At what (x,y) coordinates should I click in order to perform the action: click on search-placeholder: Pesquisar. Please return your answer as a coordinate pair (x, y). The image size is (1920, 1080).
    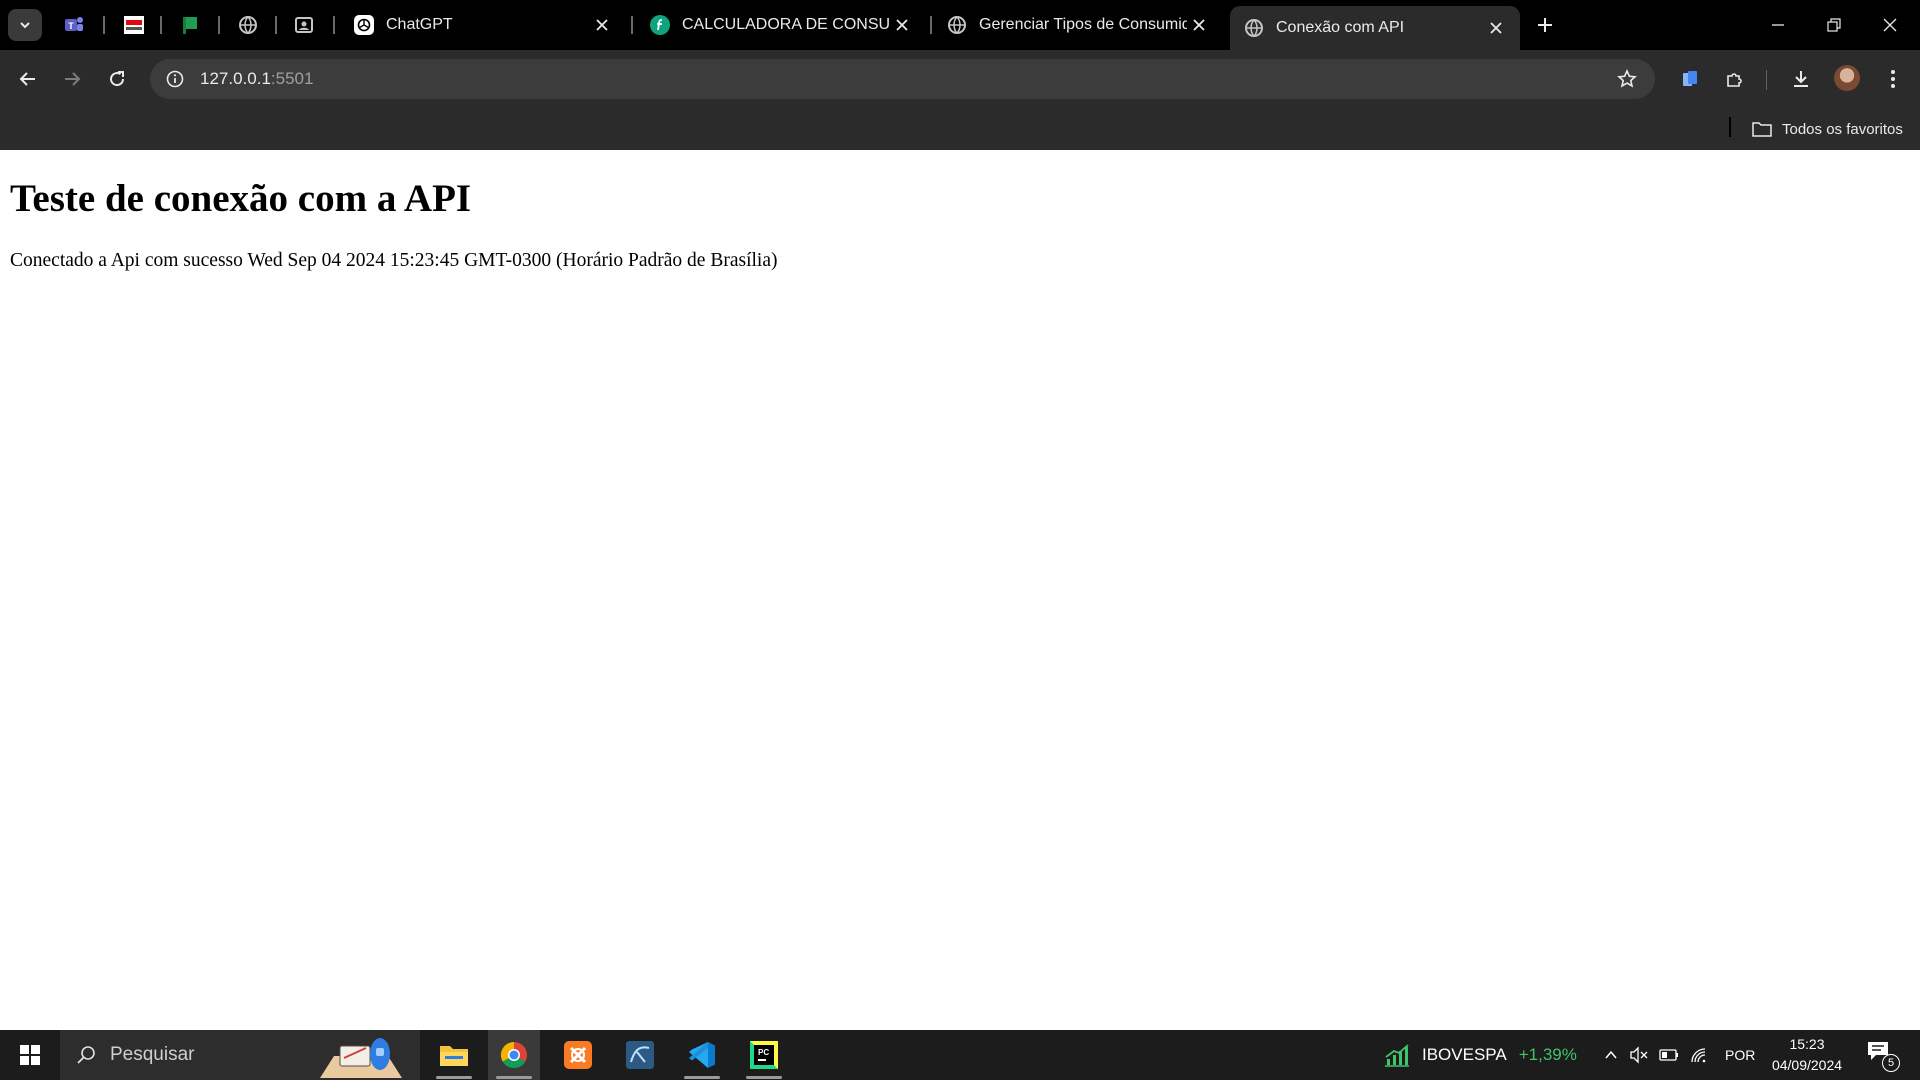
    Looking at the image, I should click on (152, 1054).